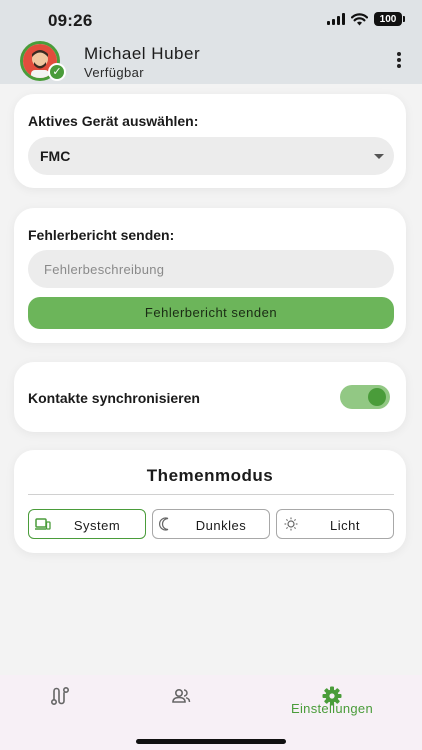  What do you see at coordinates (221, 525) in the screenshot?
I see `theme-dark-label: Dunkles` at bounding box center [221, 525].